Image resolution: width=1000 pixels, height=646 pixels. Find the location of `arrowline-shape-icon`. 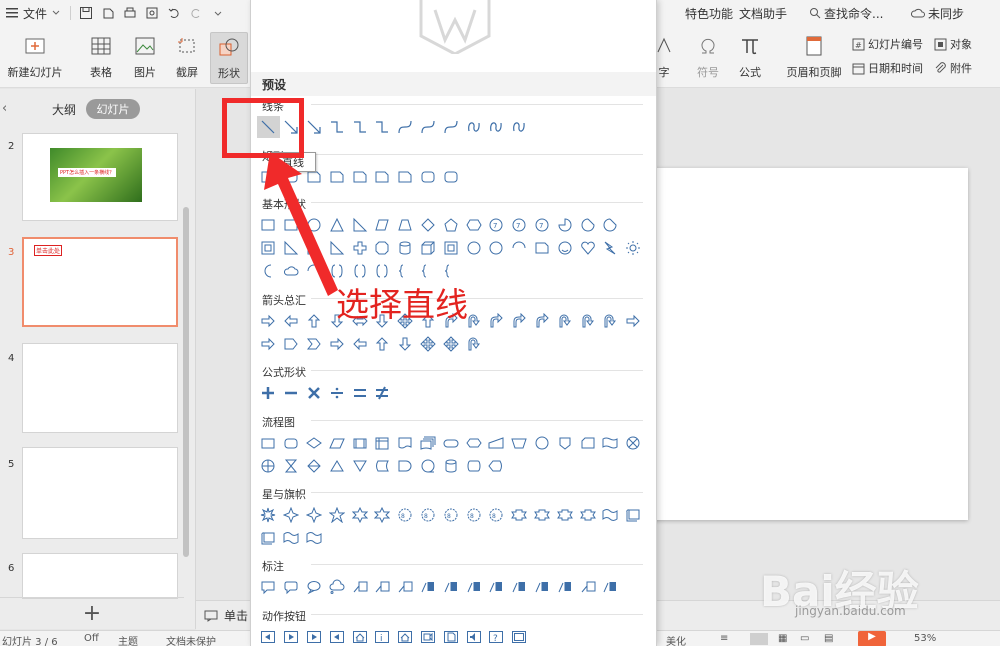

arrowline-shape-icon is located at coordinates (314, 127).